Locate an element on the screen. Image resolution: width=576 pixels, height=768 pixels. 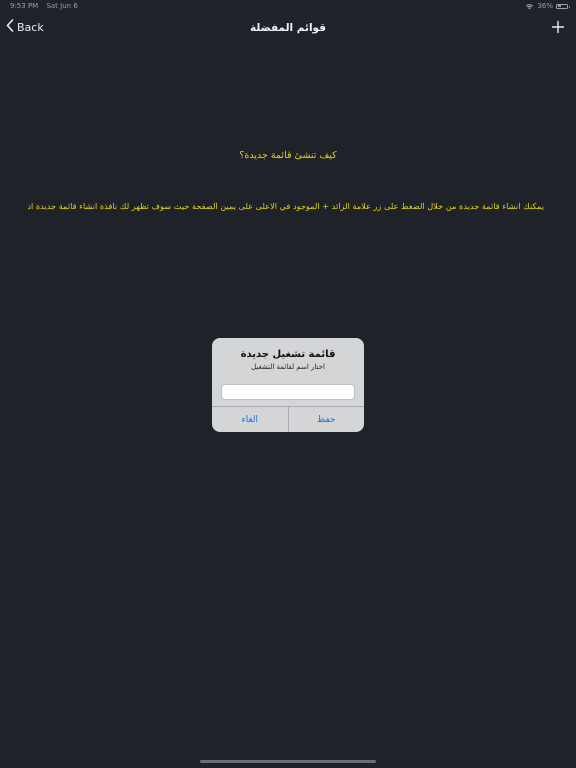
status-right: 36% is located at coordinates (547, 6).